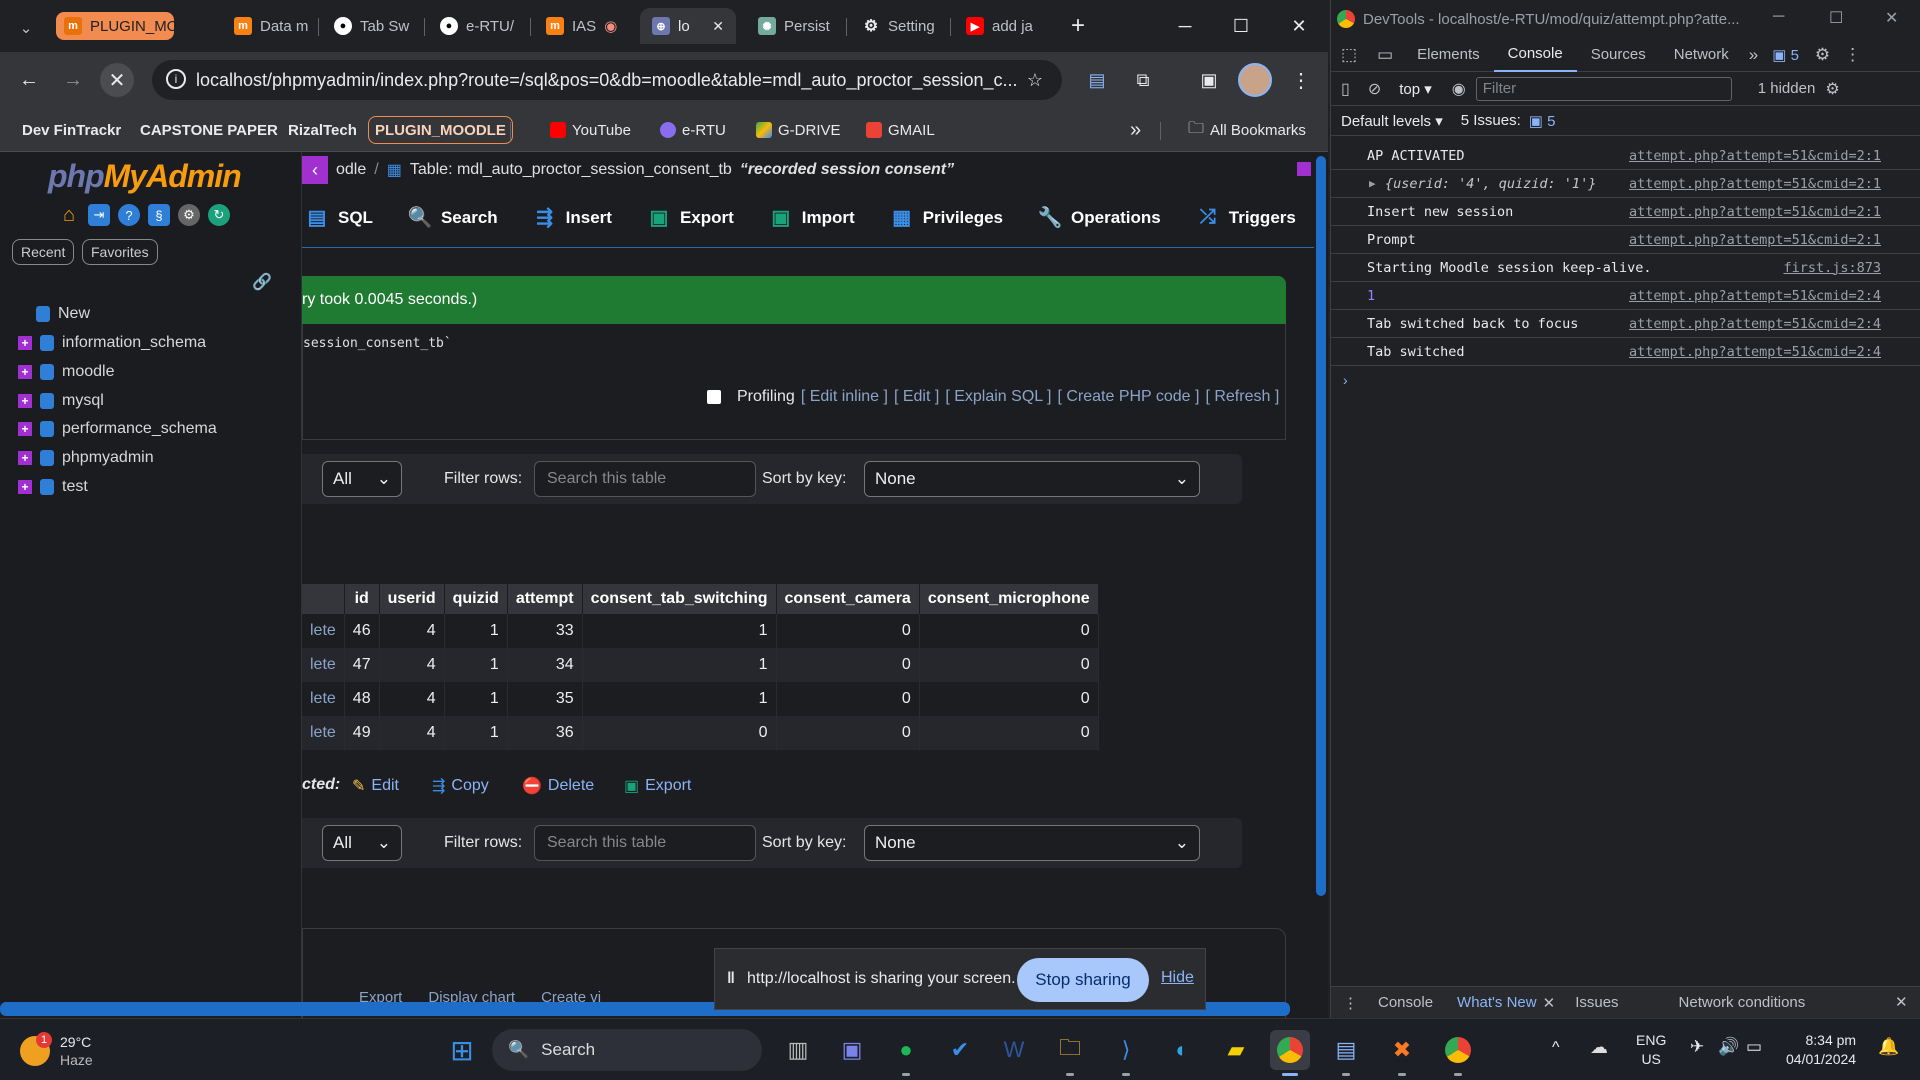 This screenshot has height=1080, width=1920. I want to click on db-item-performance-schema: + performance_schema, so click(117, 429).